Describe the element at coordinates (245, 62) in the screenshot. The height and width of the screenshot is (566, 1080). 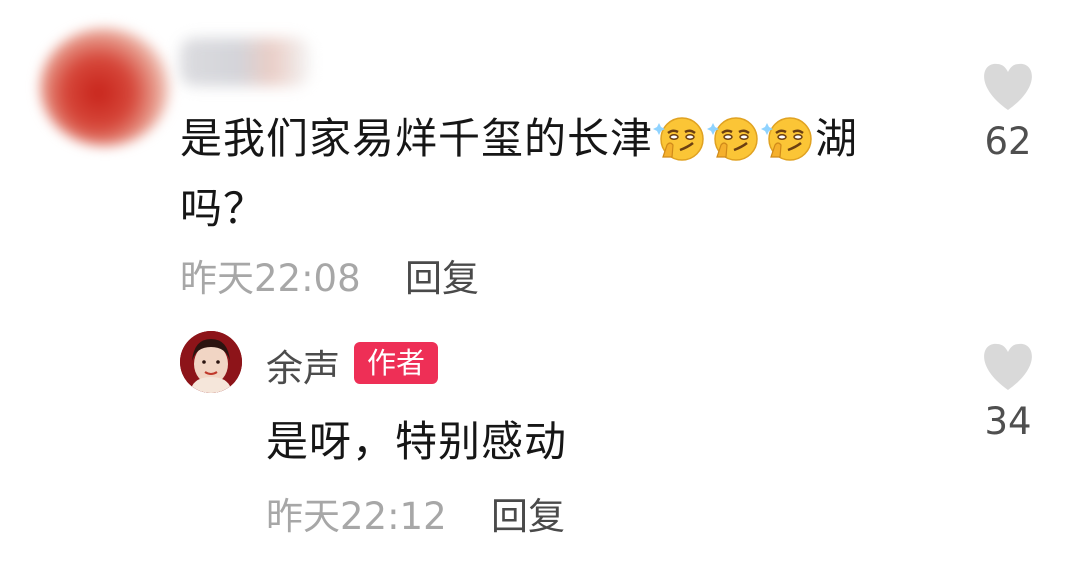
I see `commenter-name-blurred` at that location.